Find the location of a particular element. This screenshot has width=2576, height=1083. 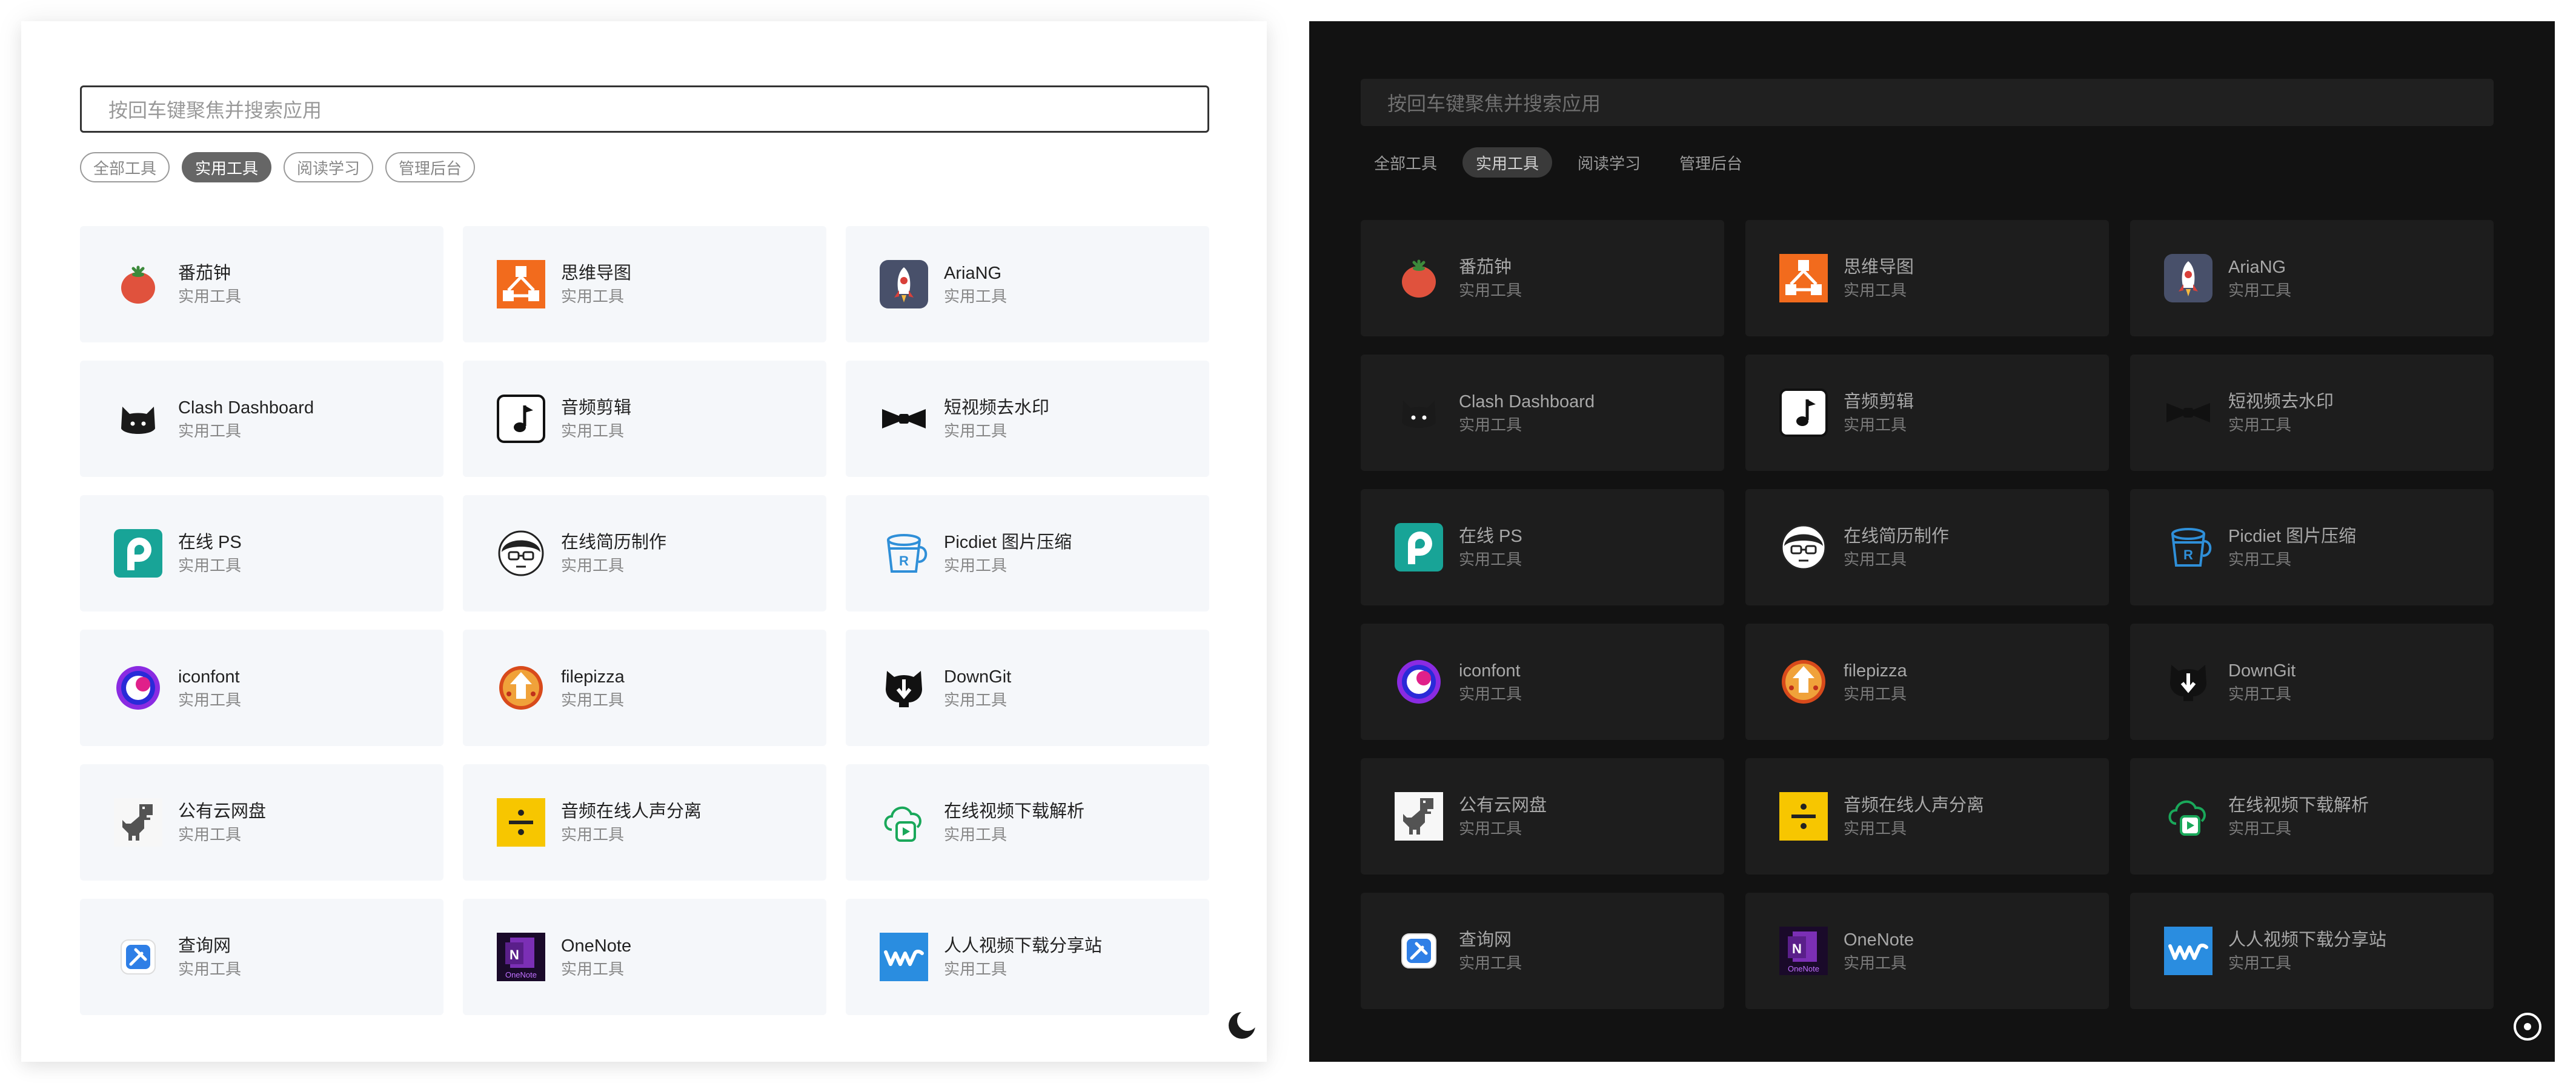

bowtie-icon is located at coordinates (904, 419).